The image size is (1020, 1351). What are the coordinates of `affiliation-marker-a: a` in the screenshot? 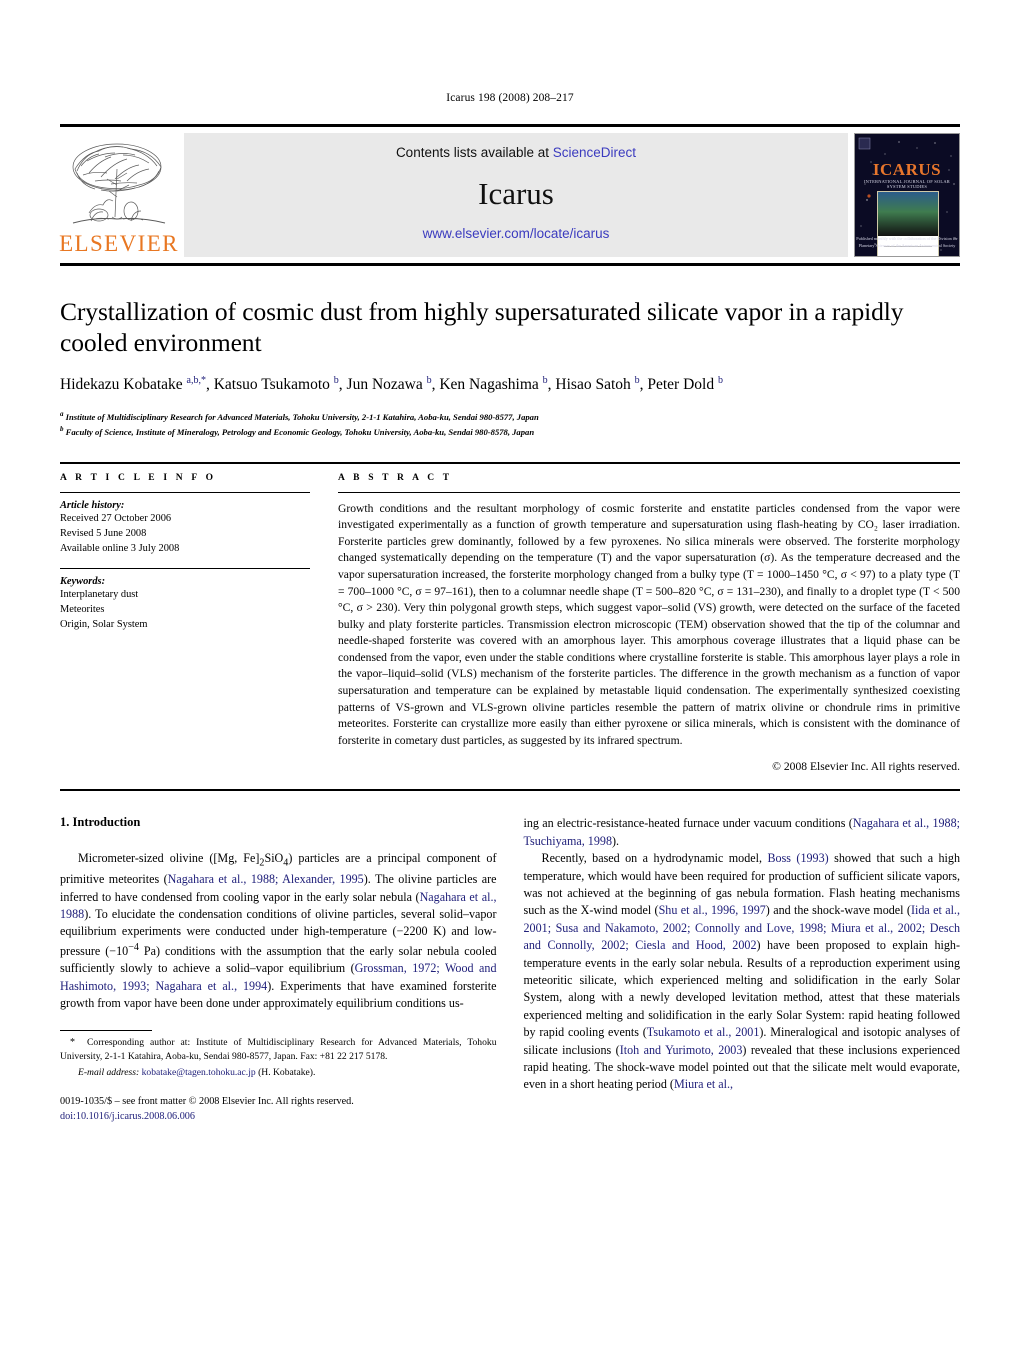 It's located at (62, 414).